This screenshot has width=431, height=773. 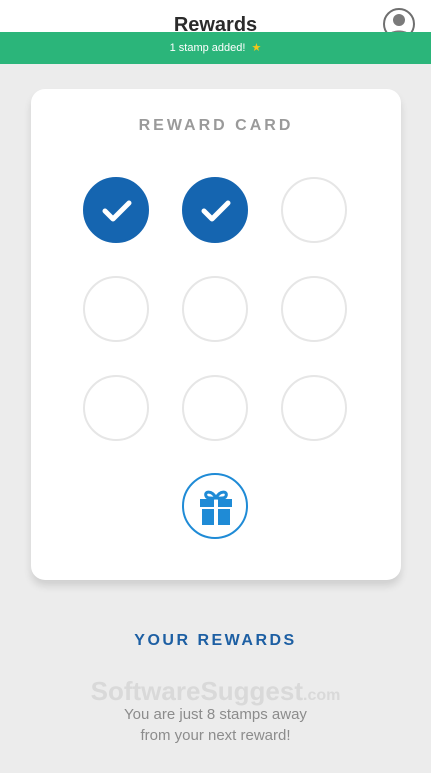 I want to click on your-rewards-title: YOUR REWARDS, so click(x=215, y=640).